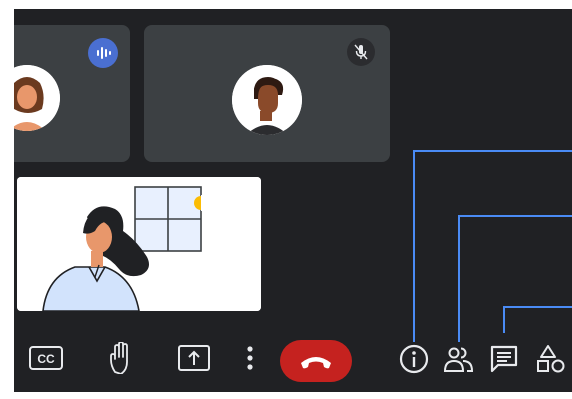 This screenshot has height=399, width=572. Describe the element at coordinates (103, 53) in the screenshot. I see `speaking-indicator-icon` at that location.